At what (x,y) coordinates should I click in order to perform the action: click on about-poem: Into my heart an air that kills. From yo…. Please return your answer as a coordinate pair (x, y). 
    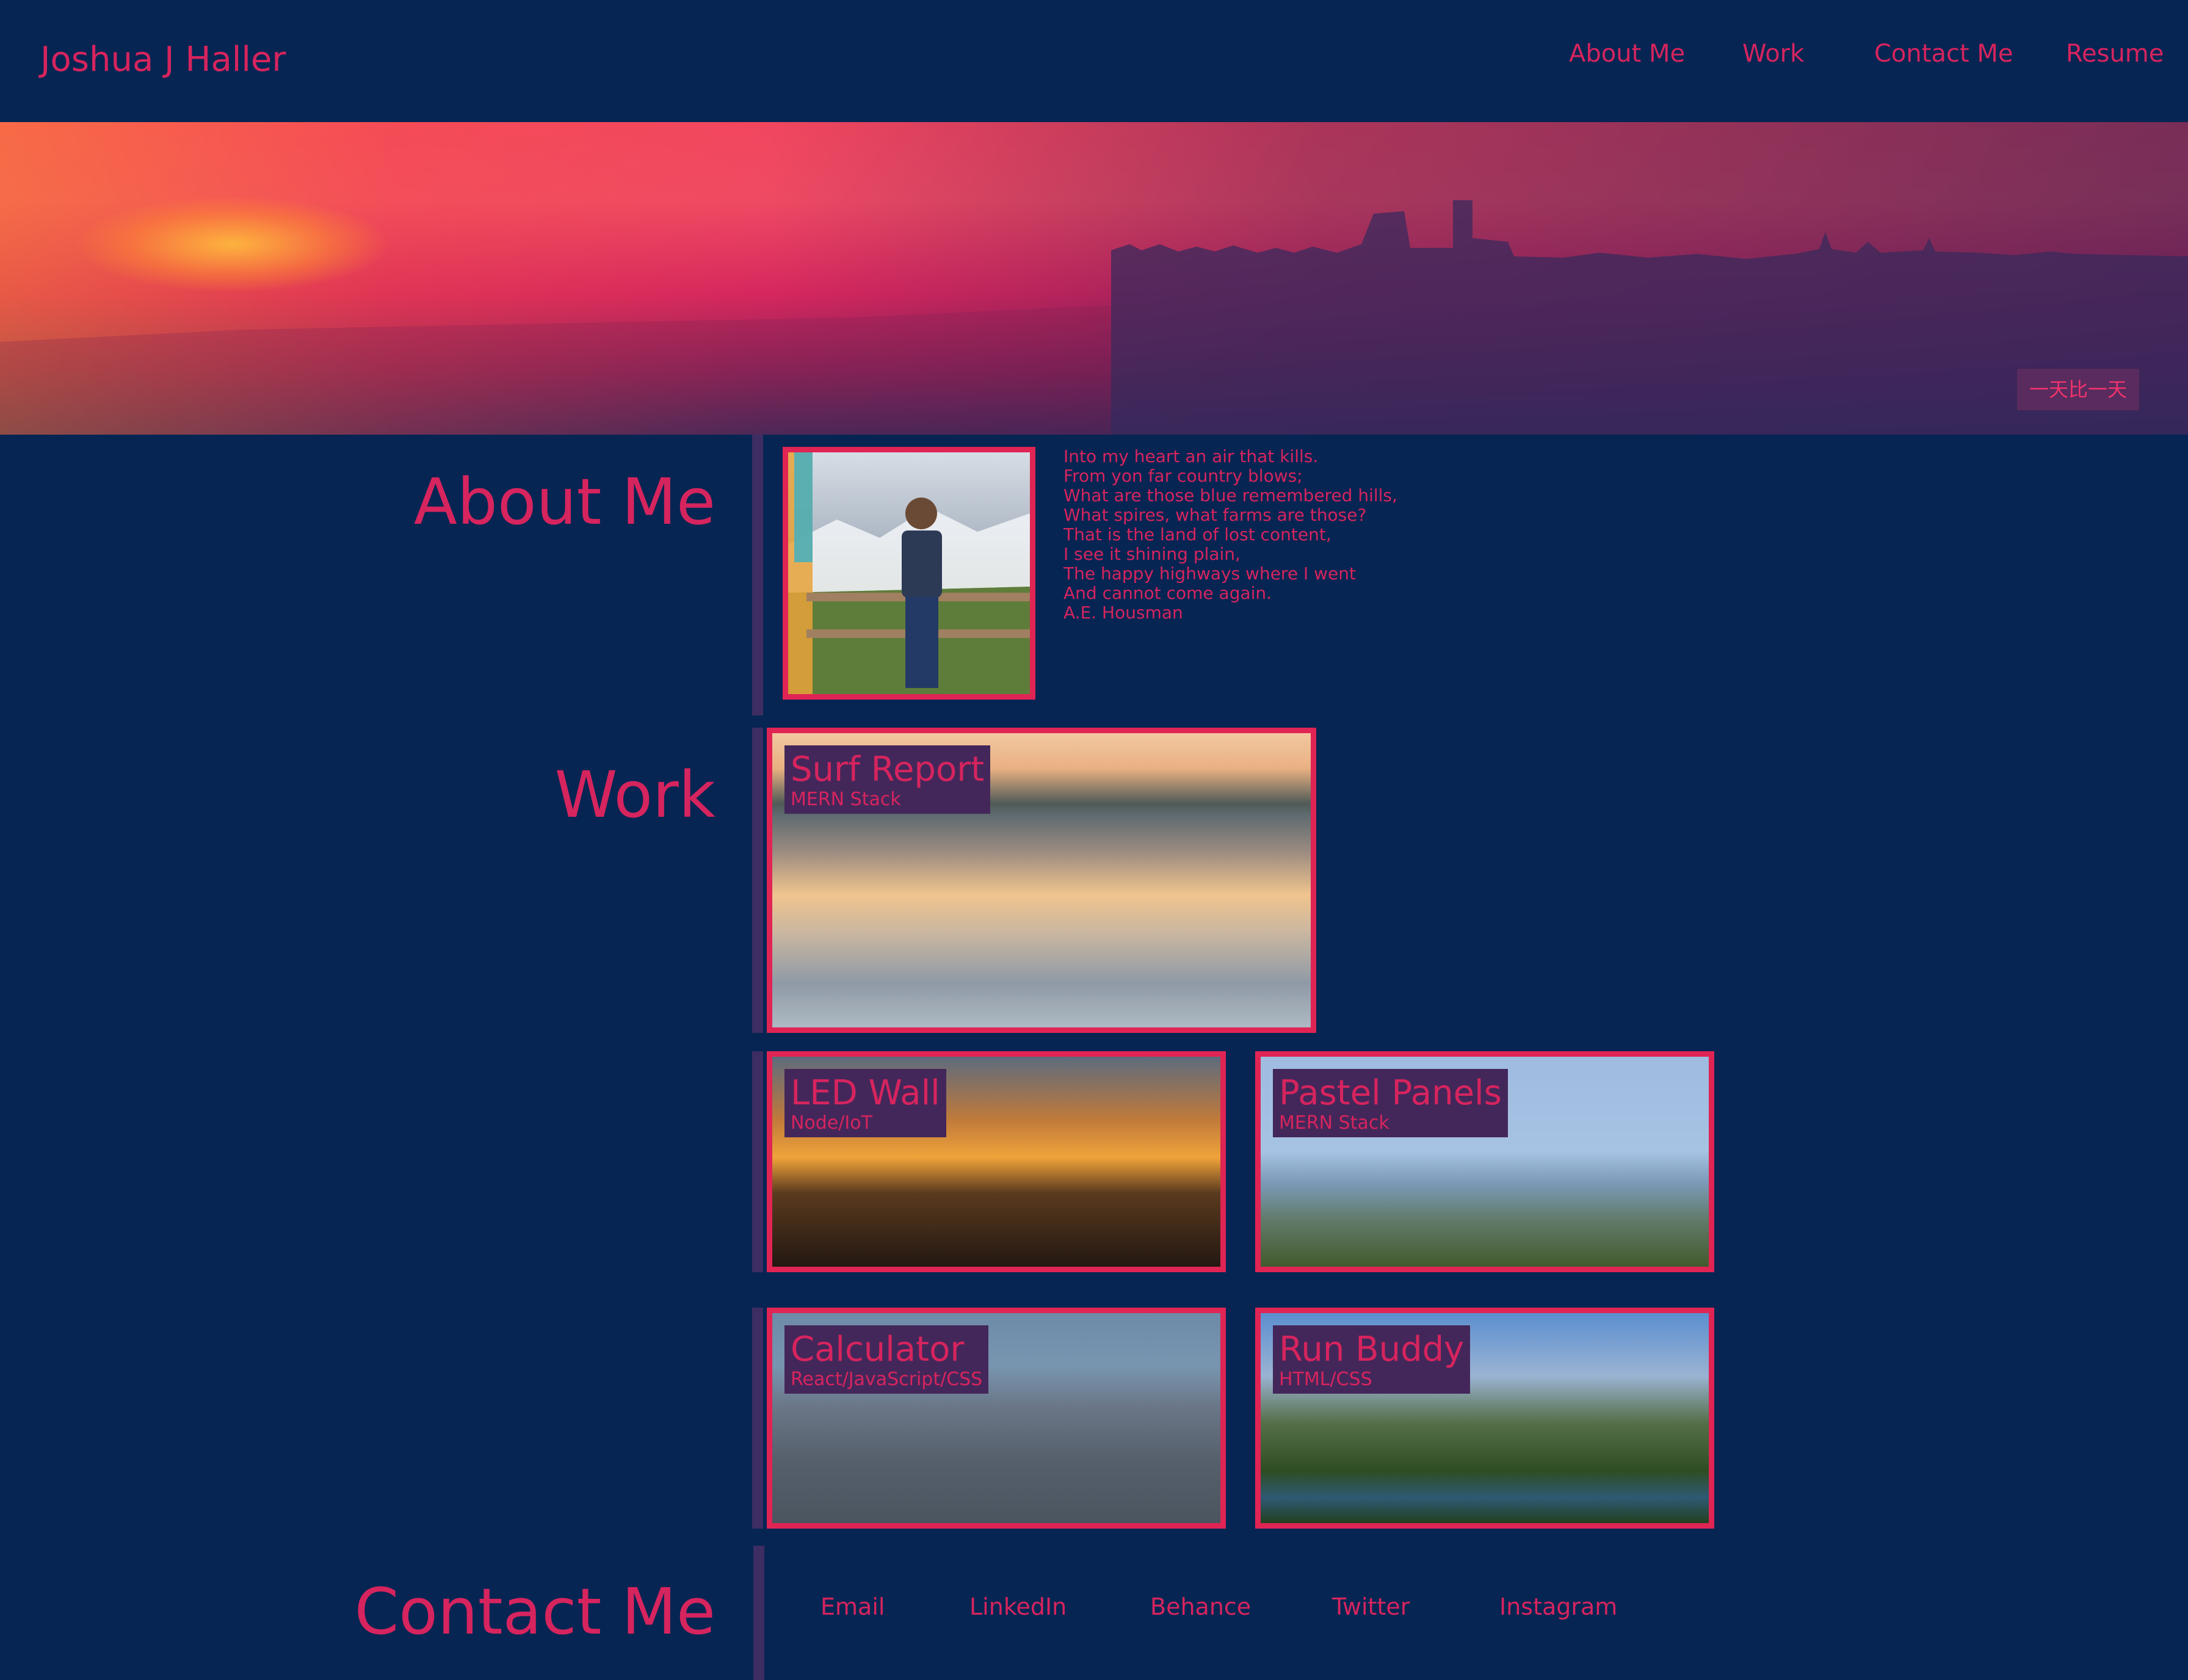
    Looking at the image, I should click on (1230, 535).